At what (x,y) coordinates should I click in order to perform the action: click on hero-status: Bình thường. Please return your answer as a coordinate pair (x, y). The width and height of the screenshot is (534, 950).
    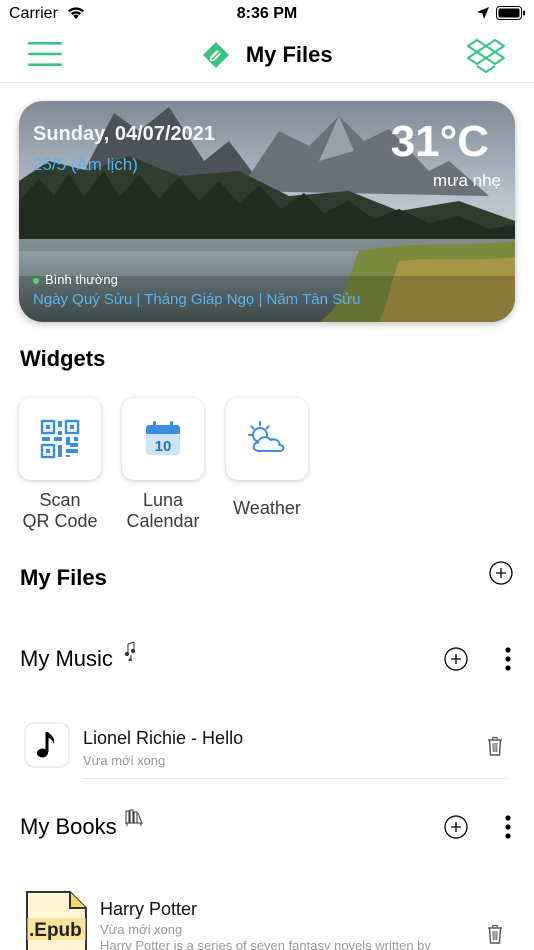
    Looking at the image, I should click on (75, 279).